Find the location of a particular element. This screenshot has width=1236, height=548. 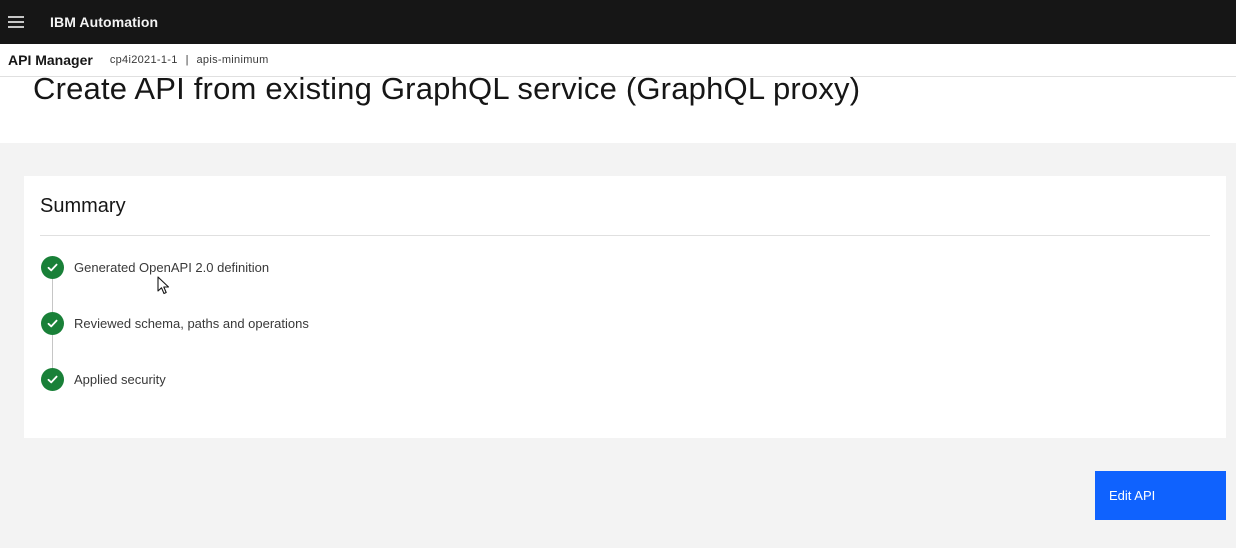

top-navigation-bar: IBM Automation is located at coordinates (618, 22).